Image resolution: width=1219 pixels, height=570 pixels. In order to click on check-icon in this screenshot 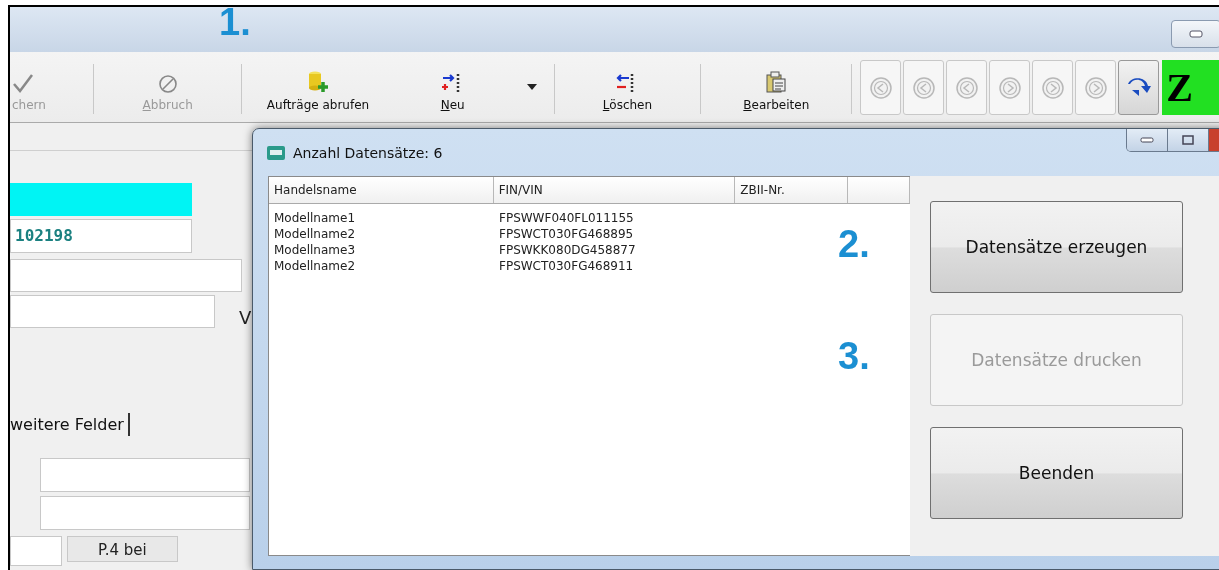, I will do `click(23, 83)`.